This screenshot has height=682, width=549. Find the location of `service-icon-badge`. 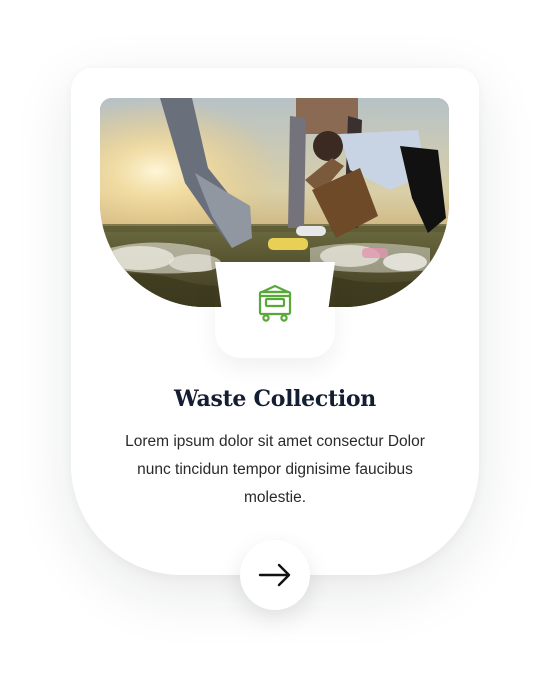

service-icon-badge is located at coordinates (275, 310).